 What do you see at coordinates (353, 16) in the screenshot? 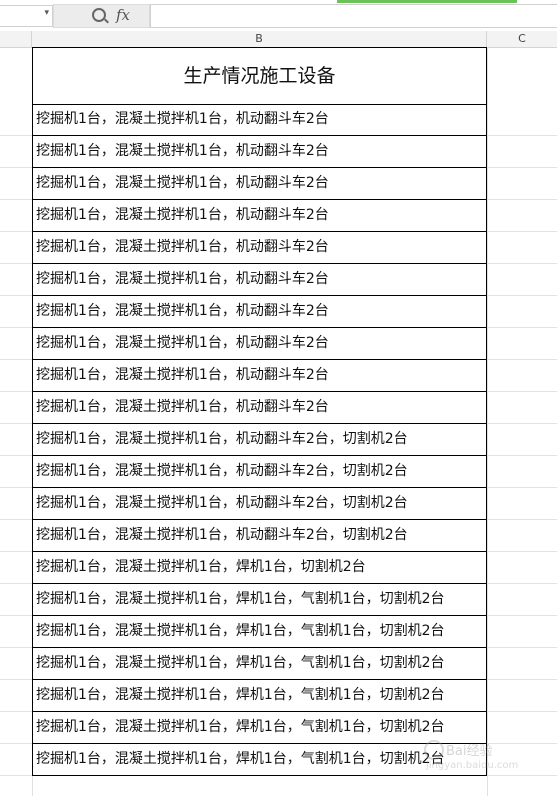
I see `formula-input` at bounding box center [353, 16].